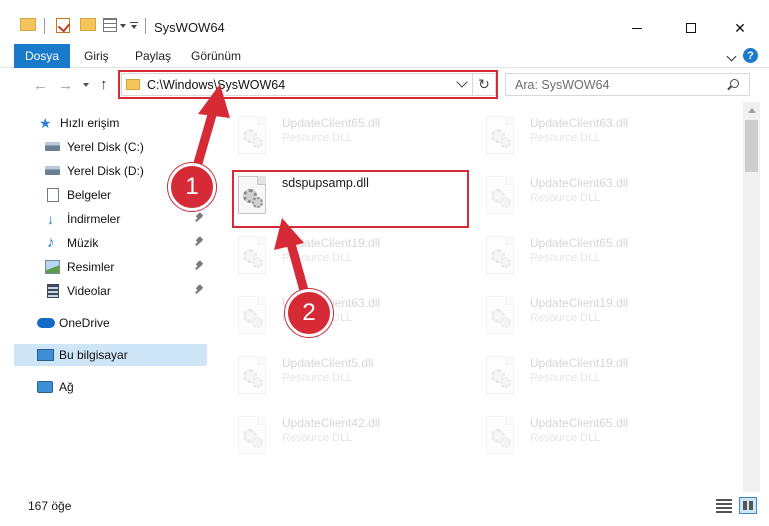 The width and height of the screenshot is (769, 526). Describe the element at coordinates (292, 258) in the screenshot. I see `arrow-to-file` at that location.